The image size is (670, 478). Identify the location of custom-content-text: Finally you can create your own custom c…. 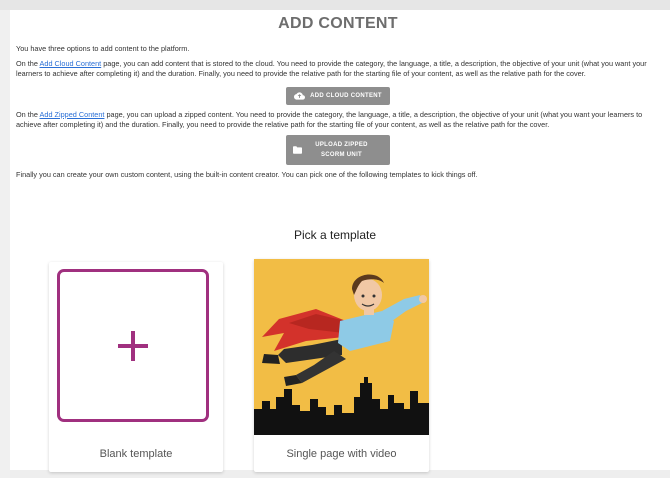
(247, 174).